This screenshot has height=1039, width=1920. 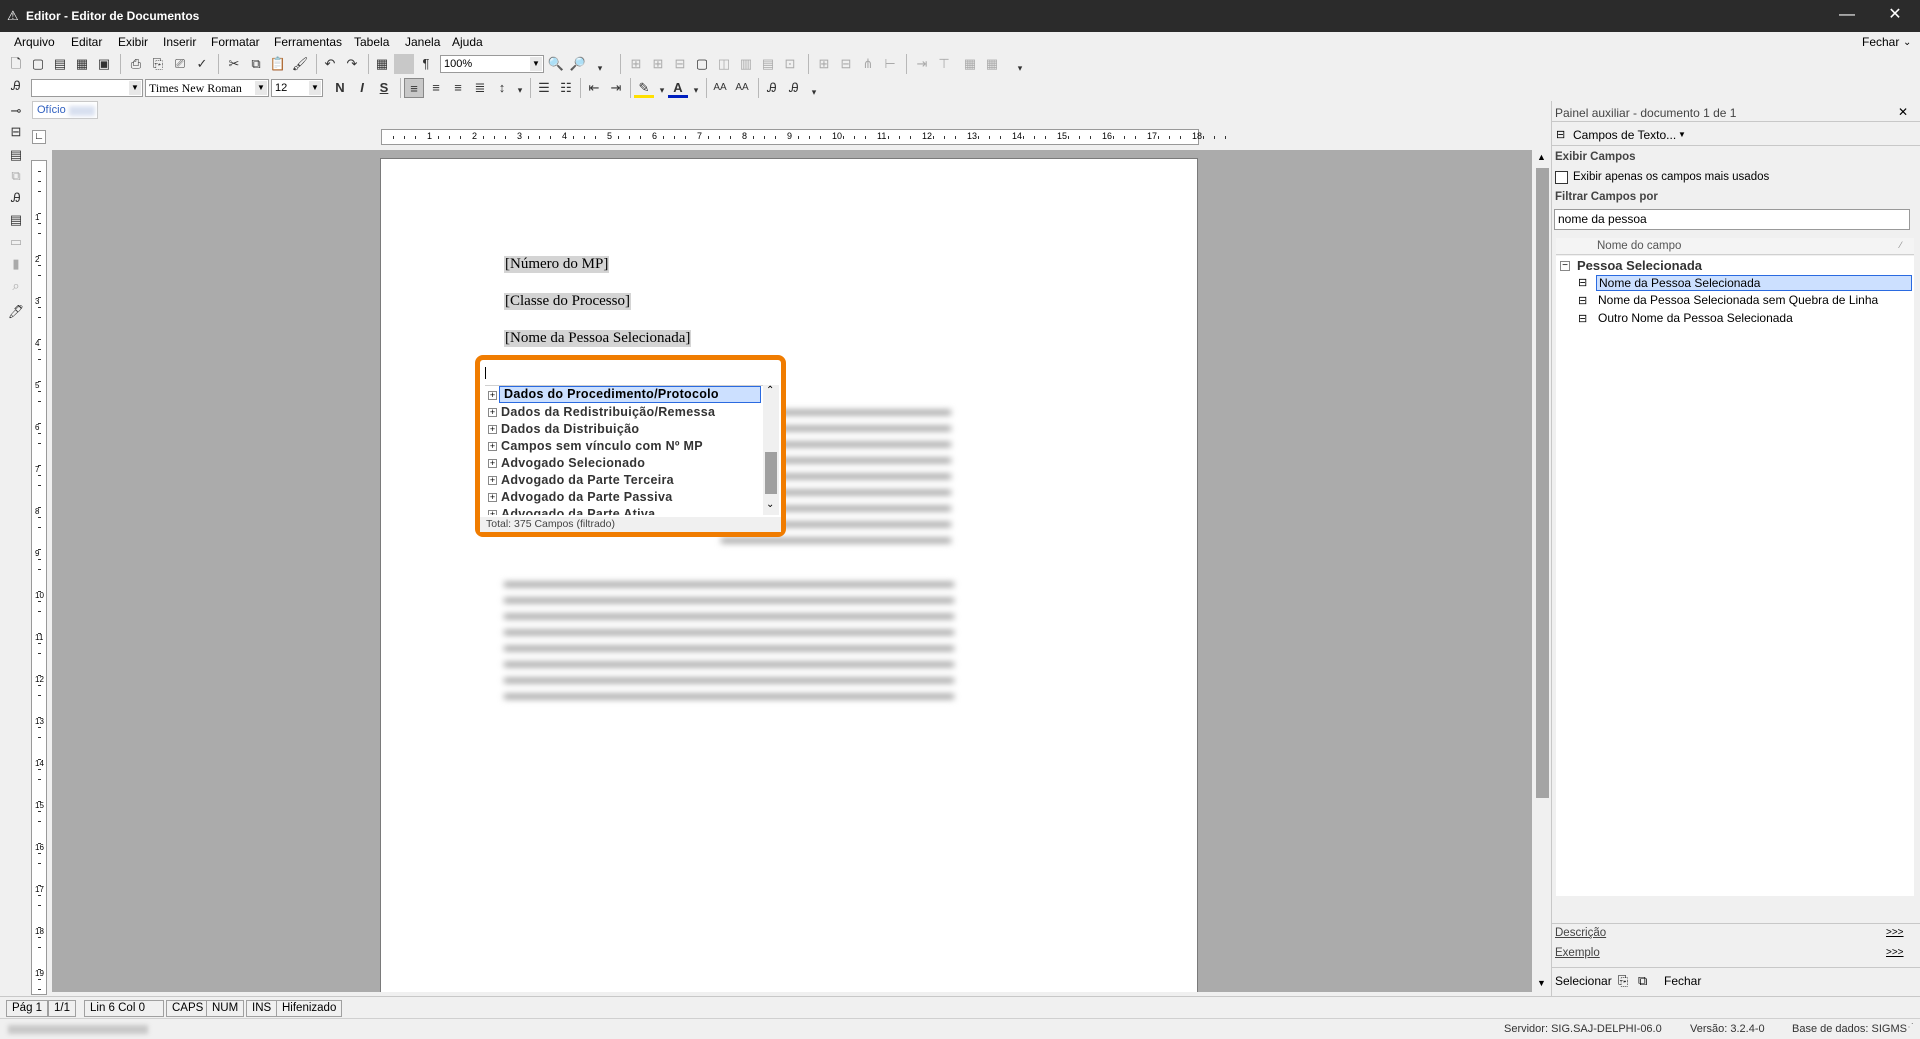 What do you see at coordinates (371, 42) in the screenshot?
I see `menu-tabela: Tabela` at bounding box center [371, 42].